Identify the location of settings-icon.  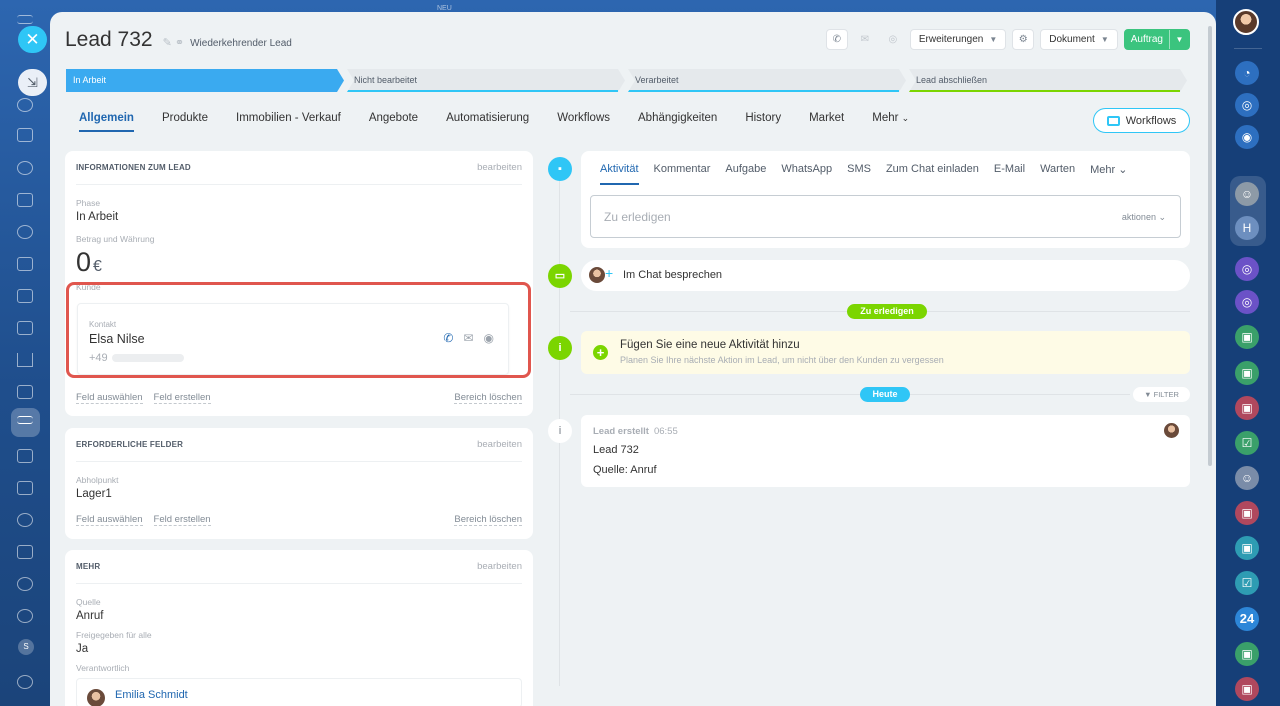
(25, 682).